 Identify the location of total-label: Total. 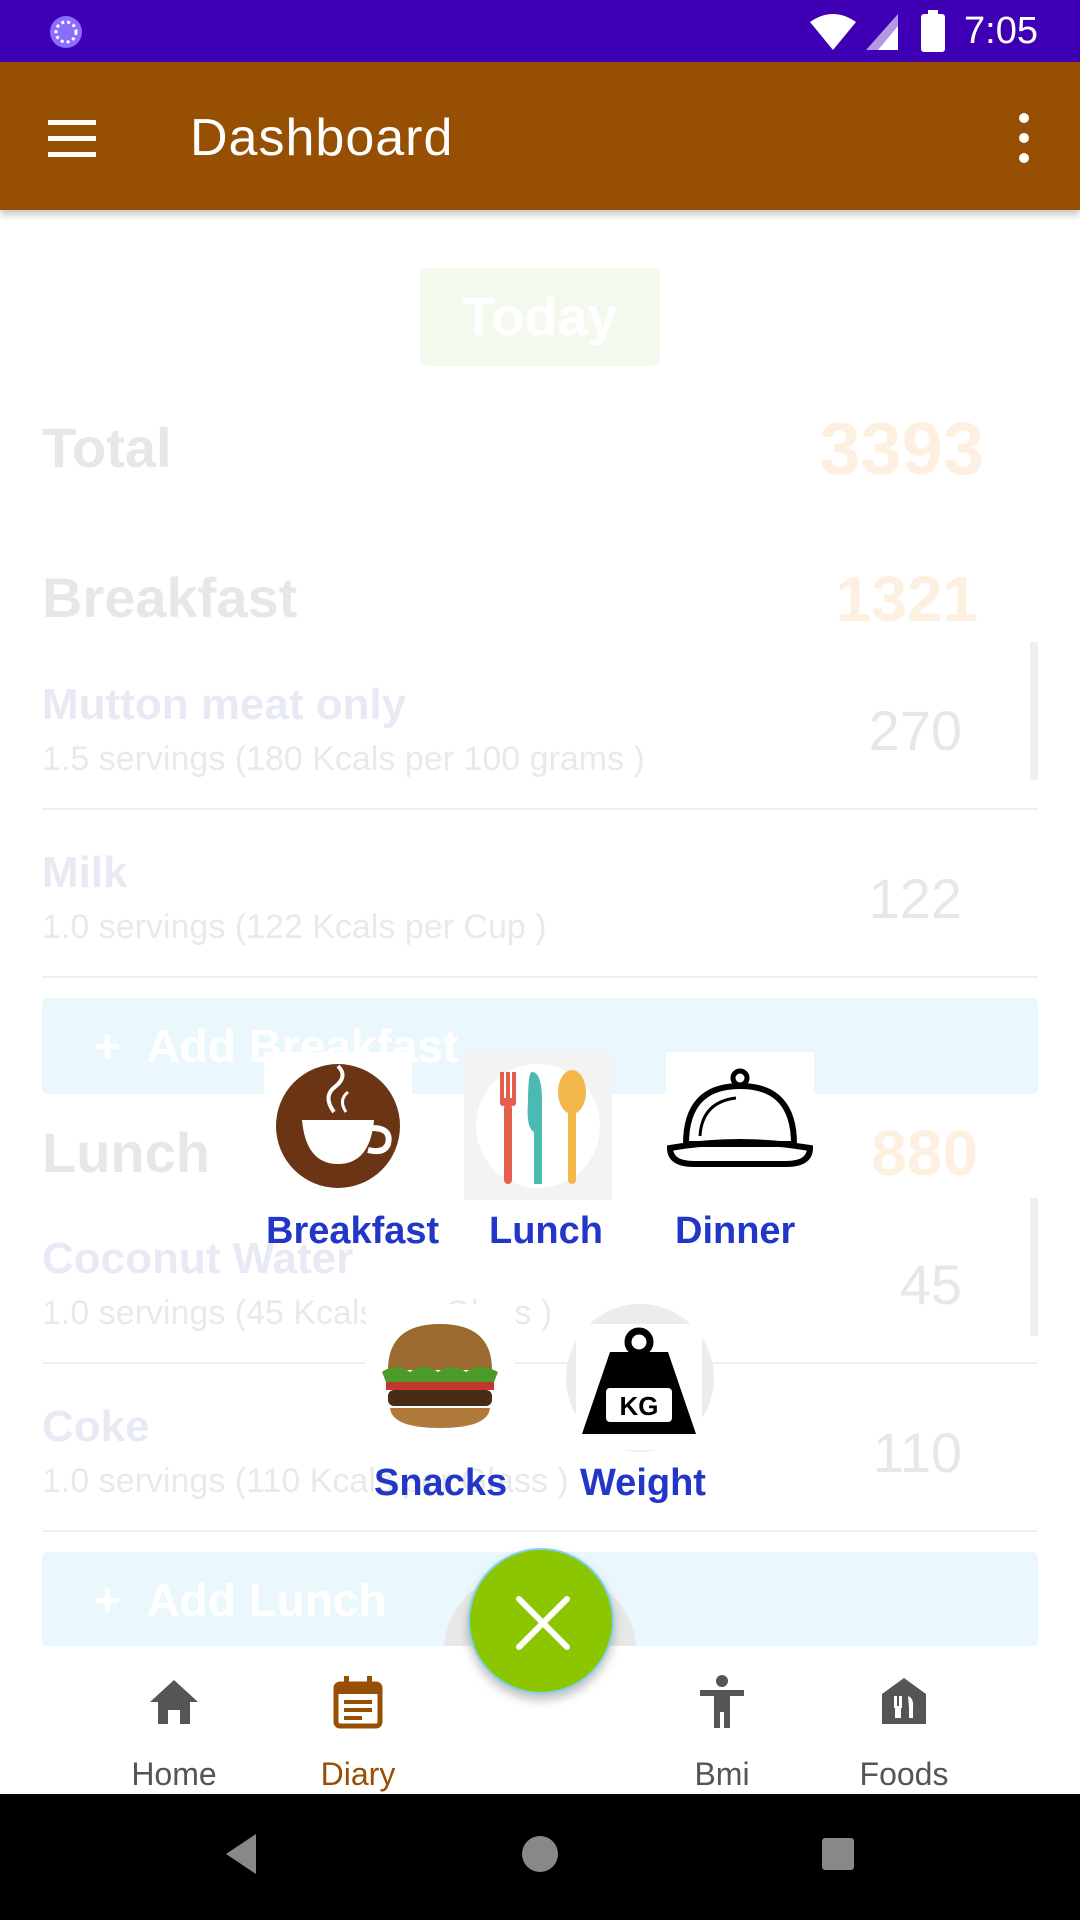
(107, 447).